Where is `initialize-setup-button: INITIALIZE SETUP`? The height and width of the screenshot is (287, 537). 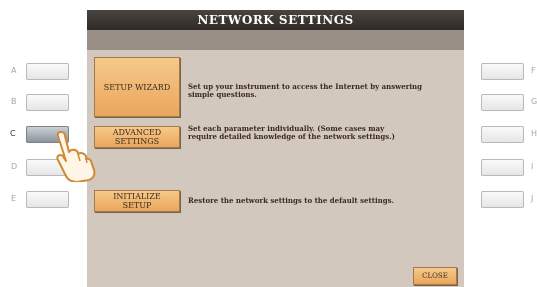
initialize-setup-button: INITIALIZE SETUP is located at coordinates (137, 201).